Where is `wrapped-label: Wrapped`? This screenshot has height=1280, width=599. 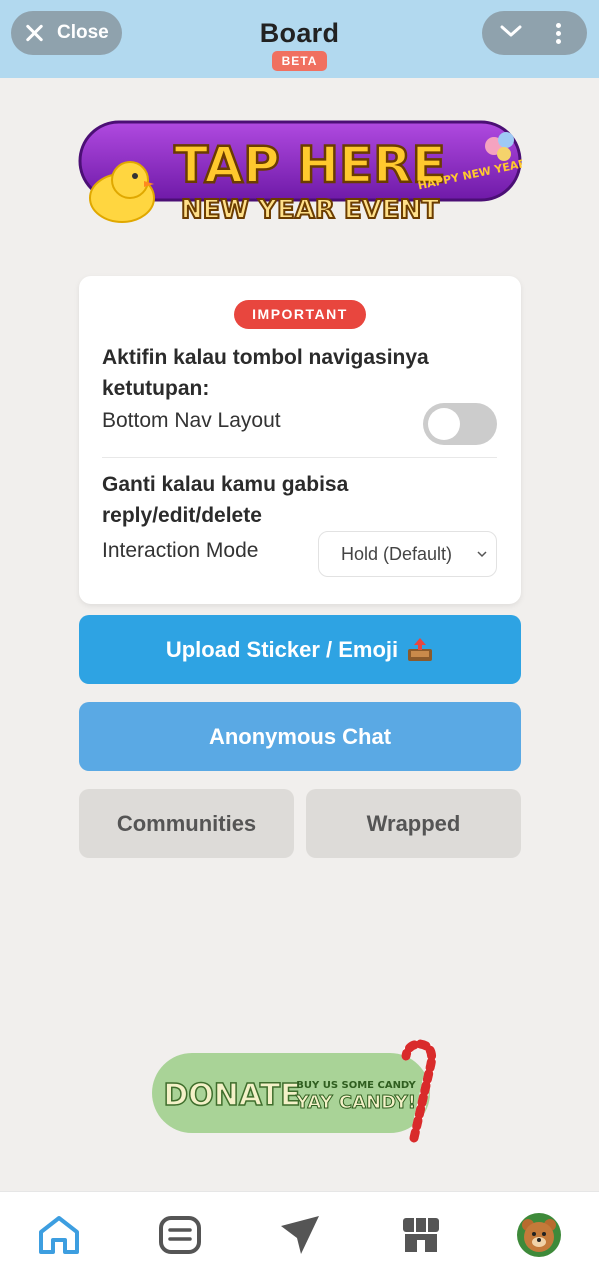
wrapped-label: Wrapped is located at coordinates (413, 823).